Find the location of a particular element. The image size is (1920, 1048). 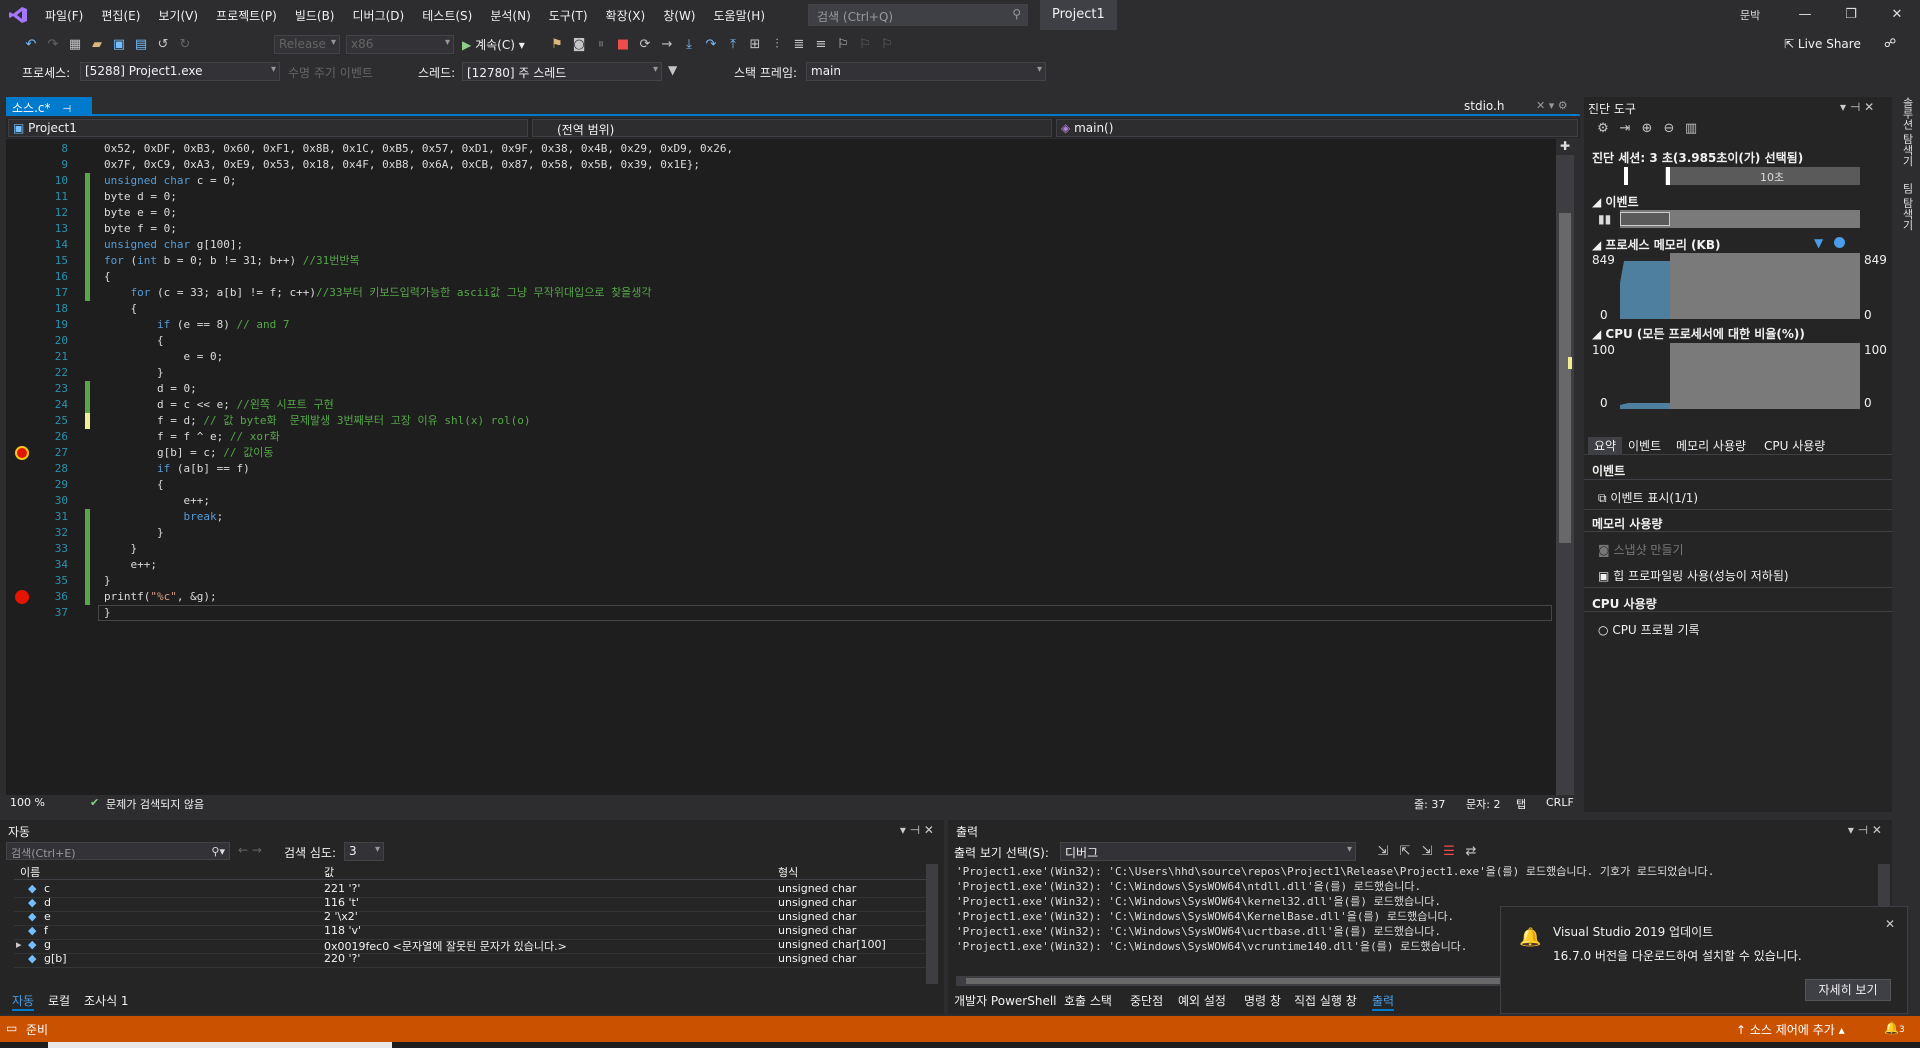

eol-indicator: CRLF is located at coordinates (1560, 802).